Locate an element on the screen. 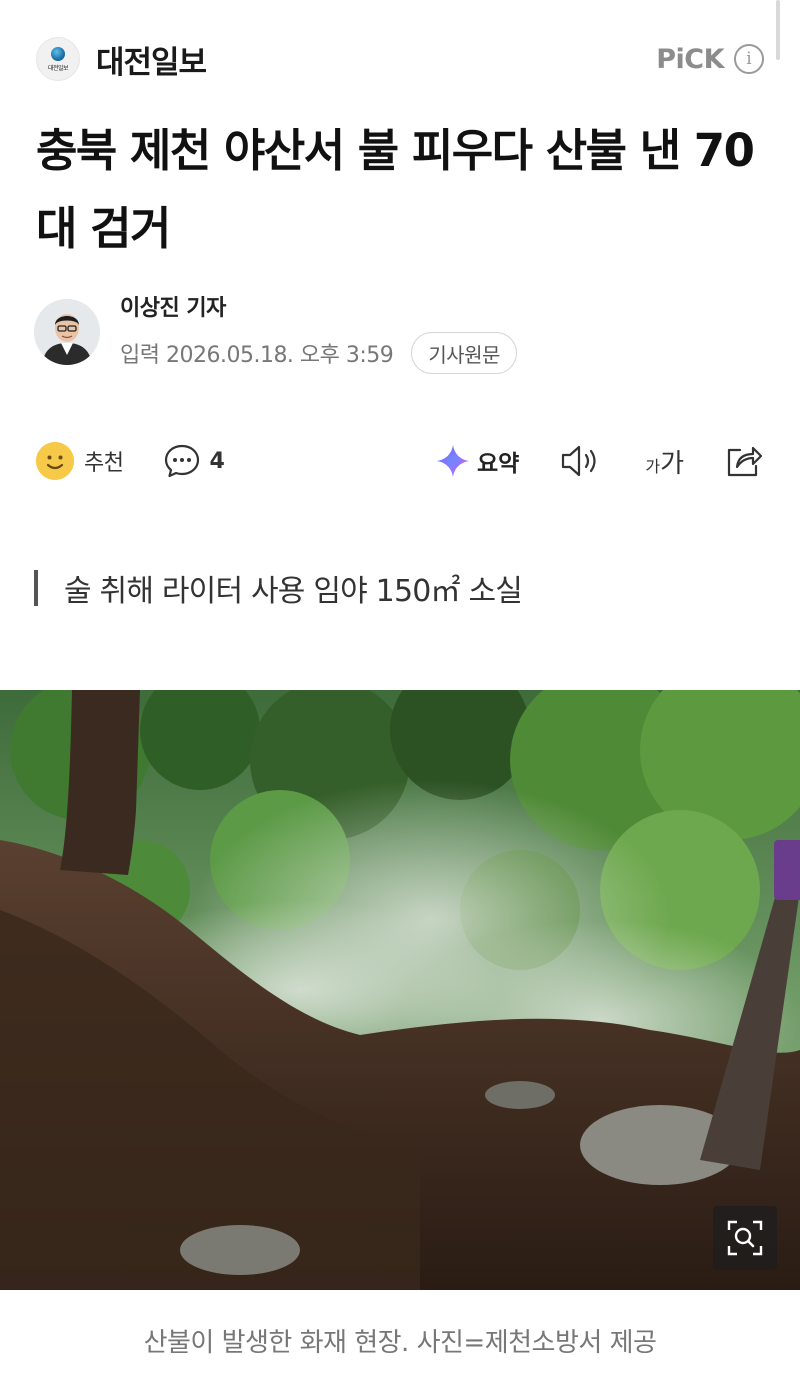  share-icon is located at coordinates (745, 461).